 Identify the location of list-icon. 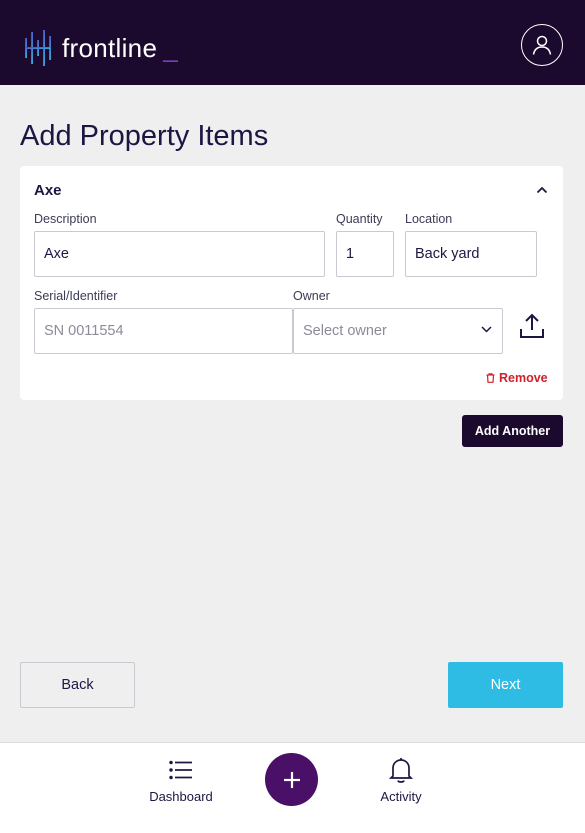
(180, 770).